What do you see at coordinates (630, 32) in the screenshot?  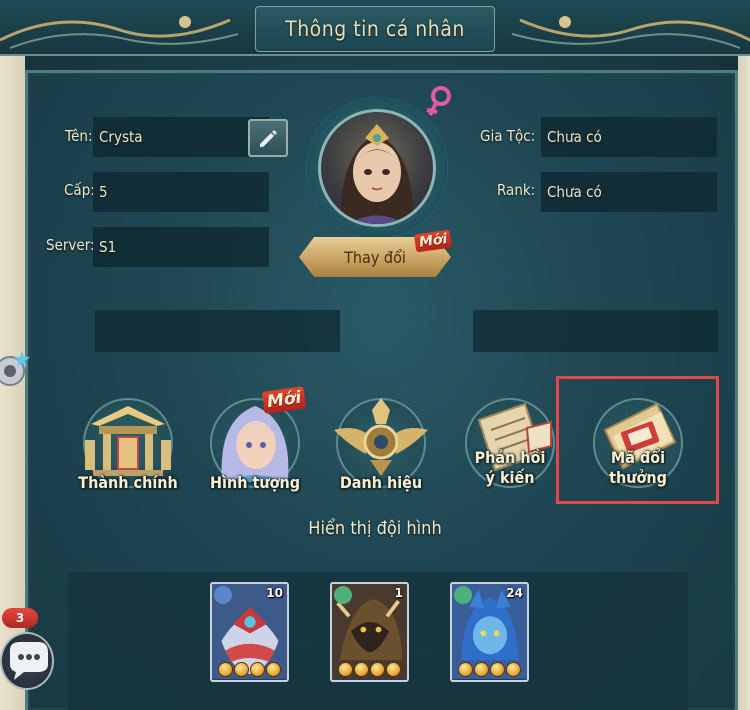 I see `header-ornament-right` at bounding box center [630, 32].